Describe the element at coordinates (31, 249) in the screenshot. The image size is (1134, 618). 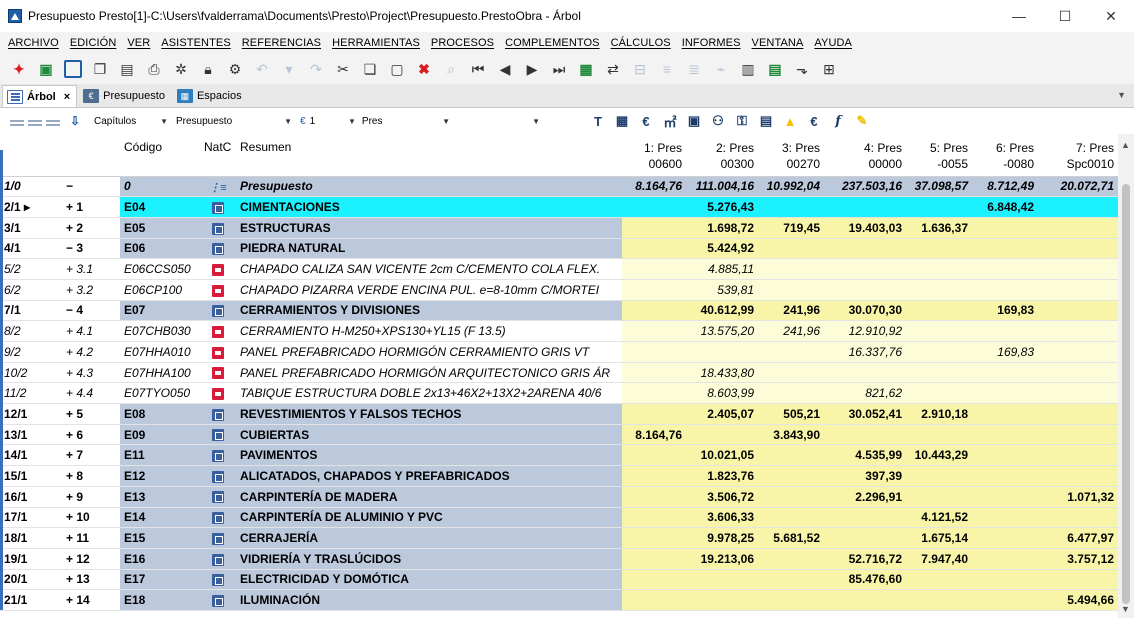
I see `row-number: 4/1` at that location.